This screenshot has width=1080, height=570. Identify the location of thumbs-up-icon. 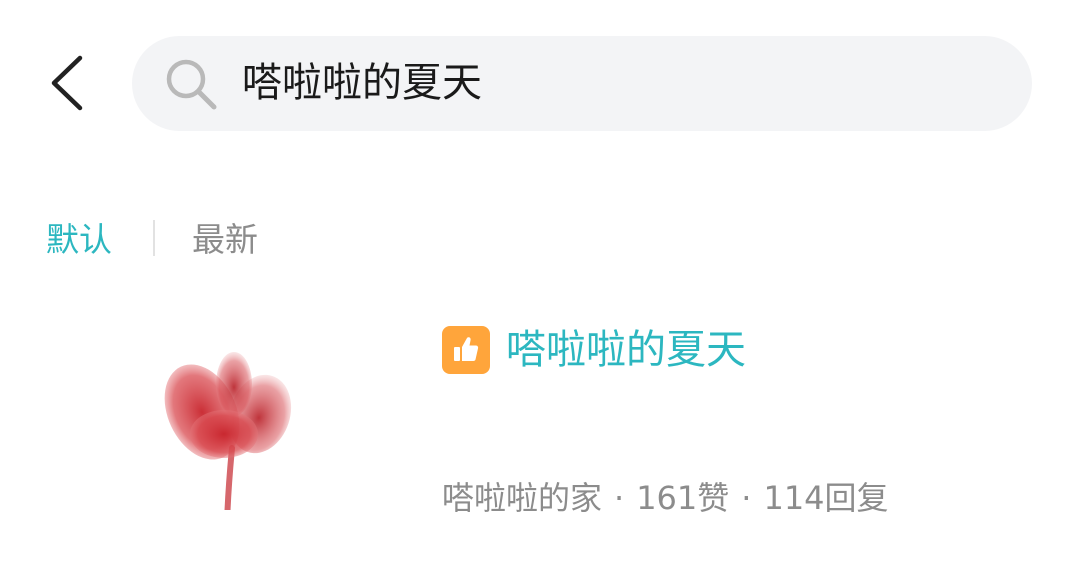
(466, 349).